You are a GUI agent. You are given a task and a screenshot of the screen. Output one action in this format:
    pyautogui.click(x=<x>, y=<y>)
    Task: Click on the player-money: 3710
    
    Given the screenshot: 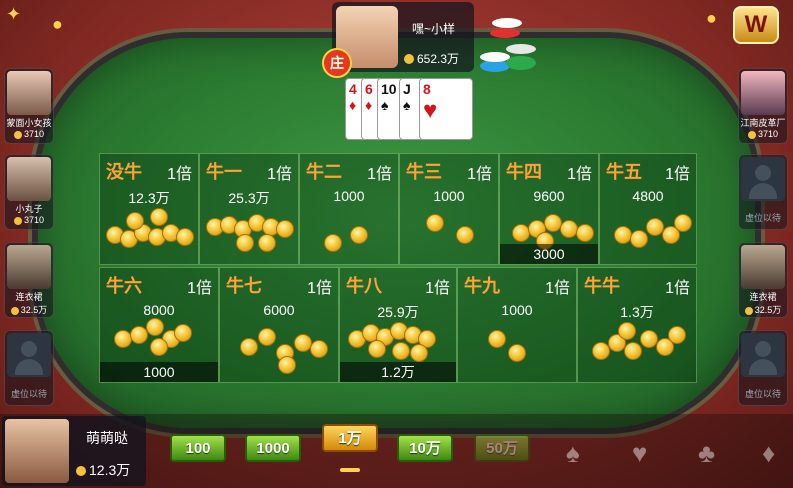 What is the action you would take?
    pyautogui.click(x=29, y=134)
    